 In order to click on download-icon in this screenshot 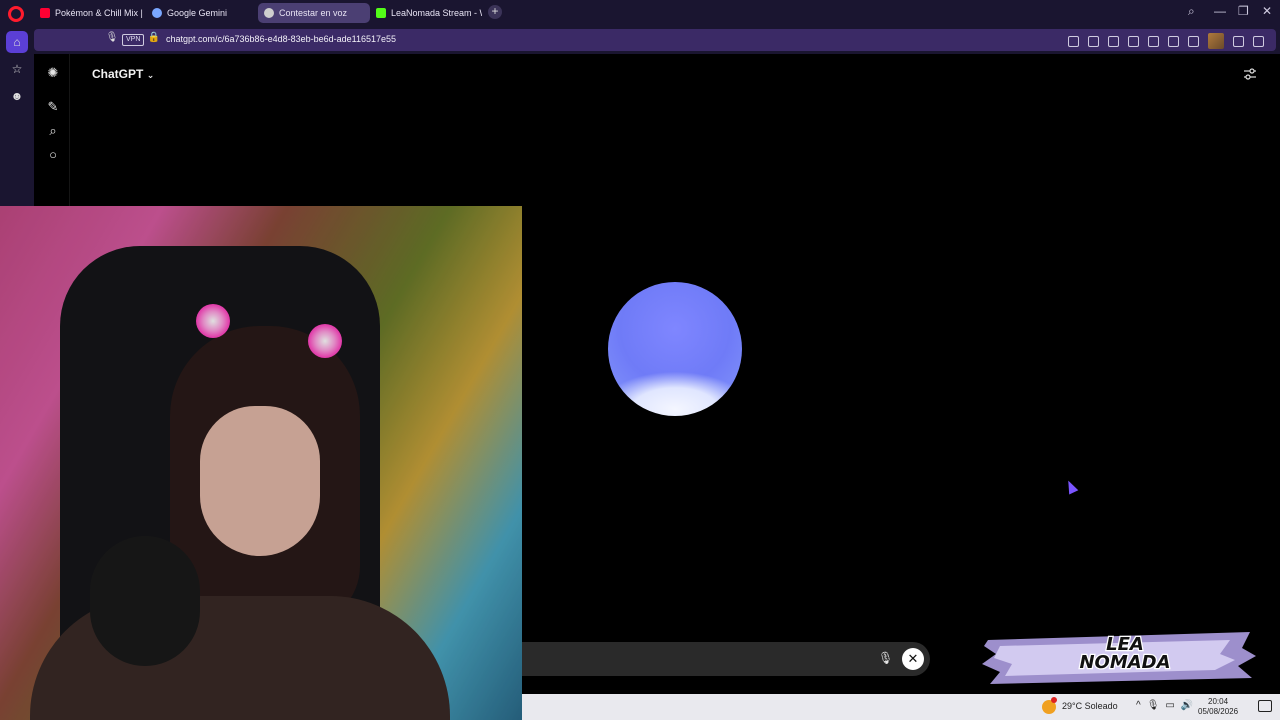, I will do `click(1173, 41)`.